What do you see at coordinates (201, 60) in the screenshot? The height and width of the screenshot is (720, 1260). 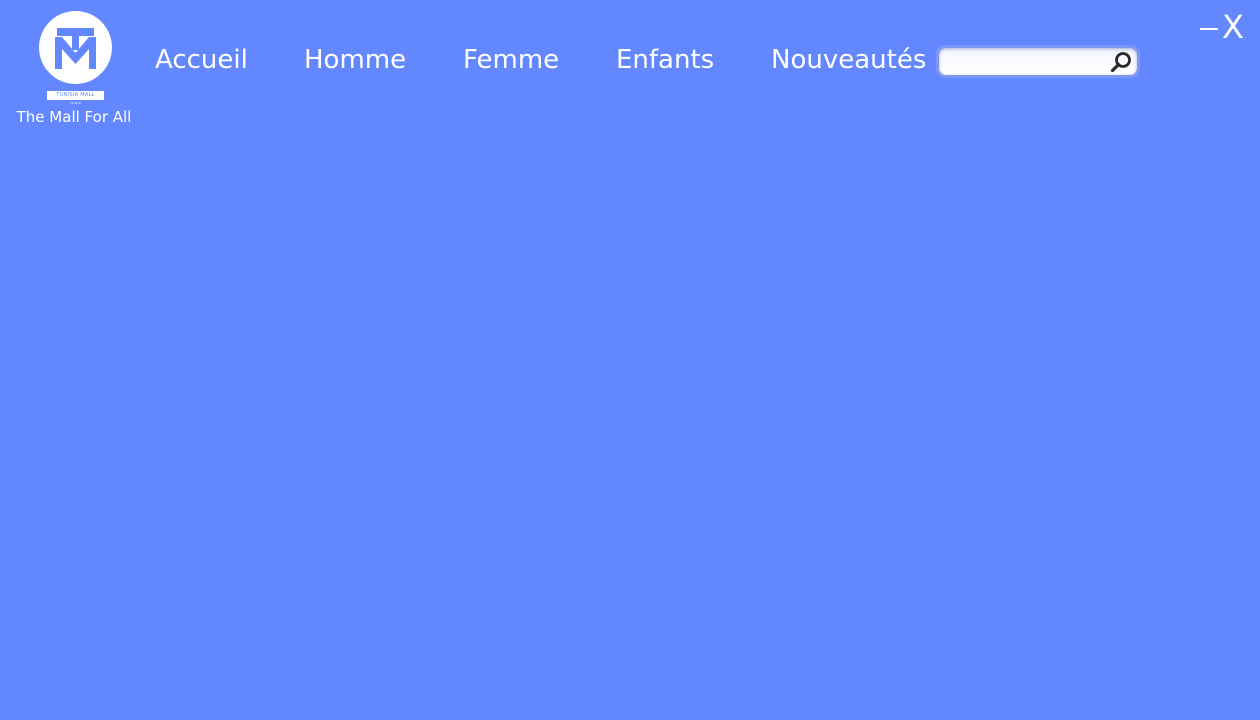 I see `nav-item-accueil: Accueil` at bounding box center [201, 60].